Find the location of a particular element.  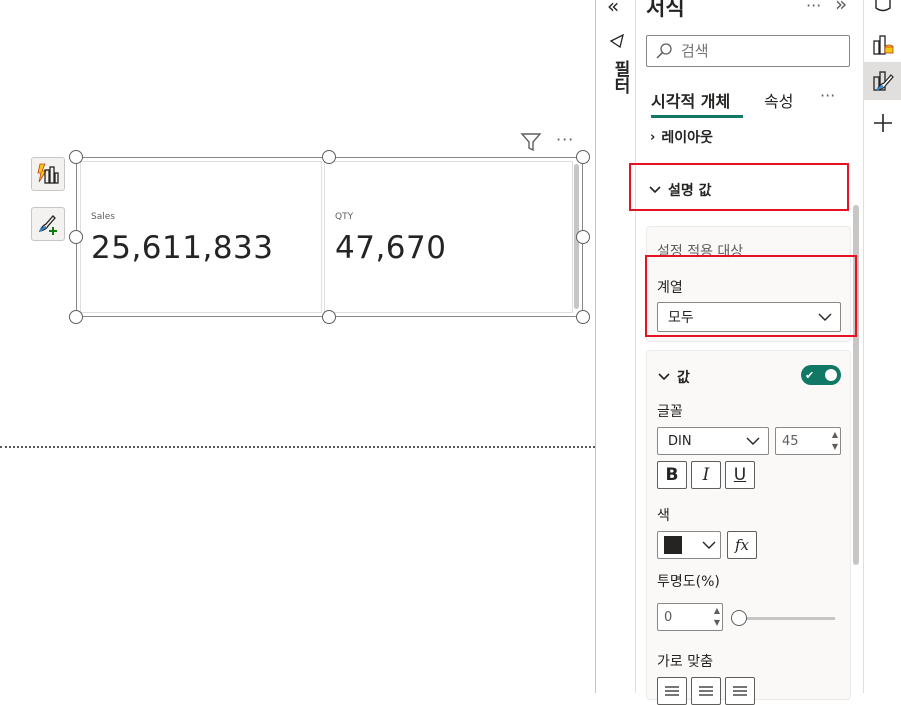

alignment-label: 가로 맞춤 is located at coordinates (685, 662).